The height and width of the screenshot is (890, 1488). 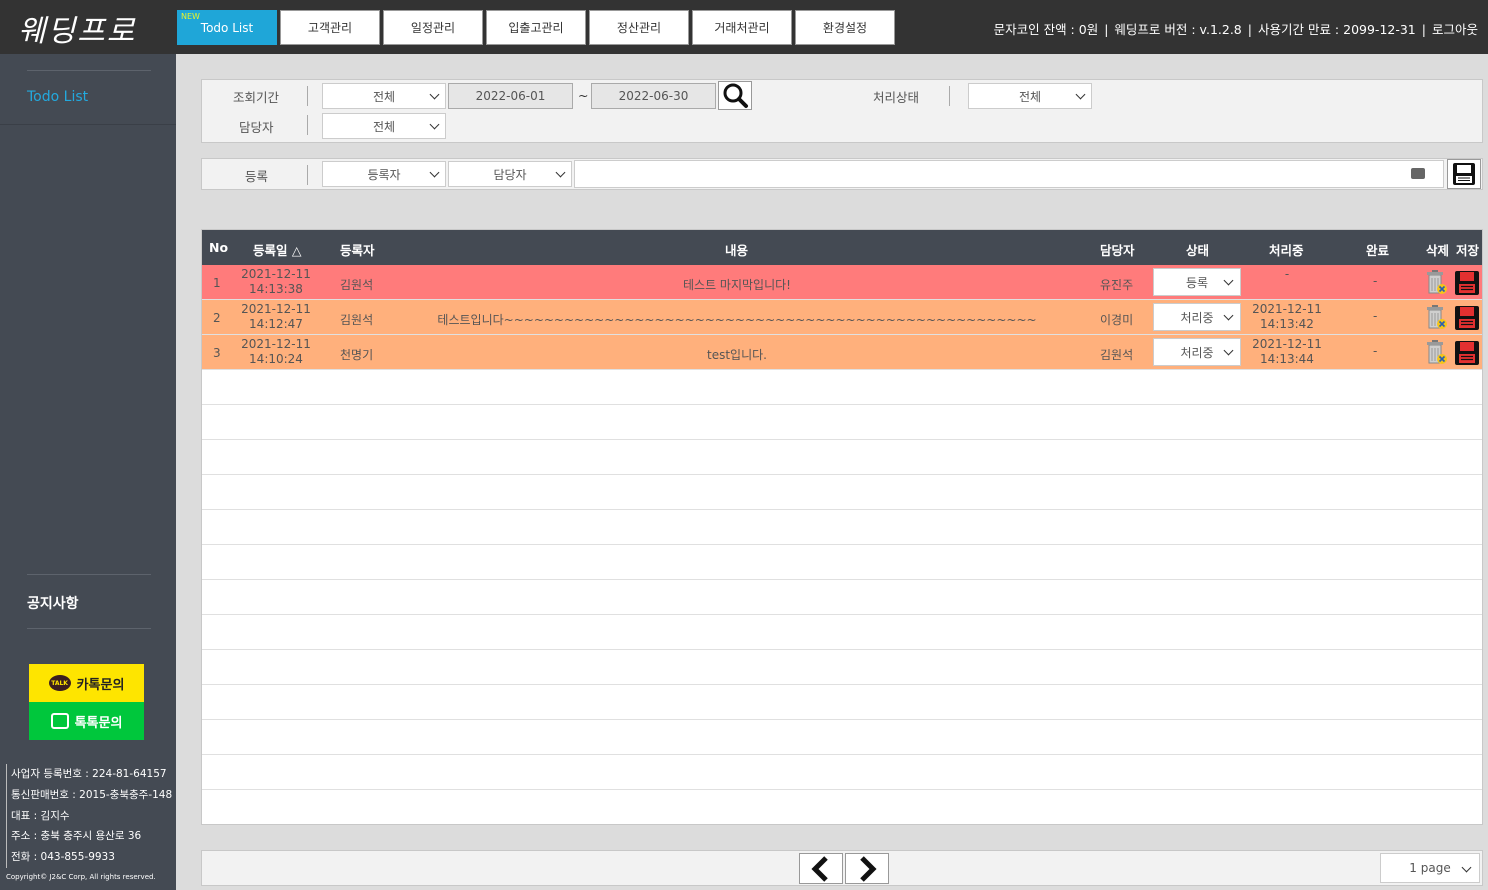 I want to click on cell-processing: -, so click(x=1287, y=274).